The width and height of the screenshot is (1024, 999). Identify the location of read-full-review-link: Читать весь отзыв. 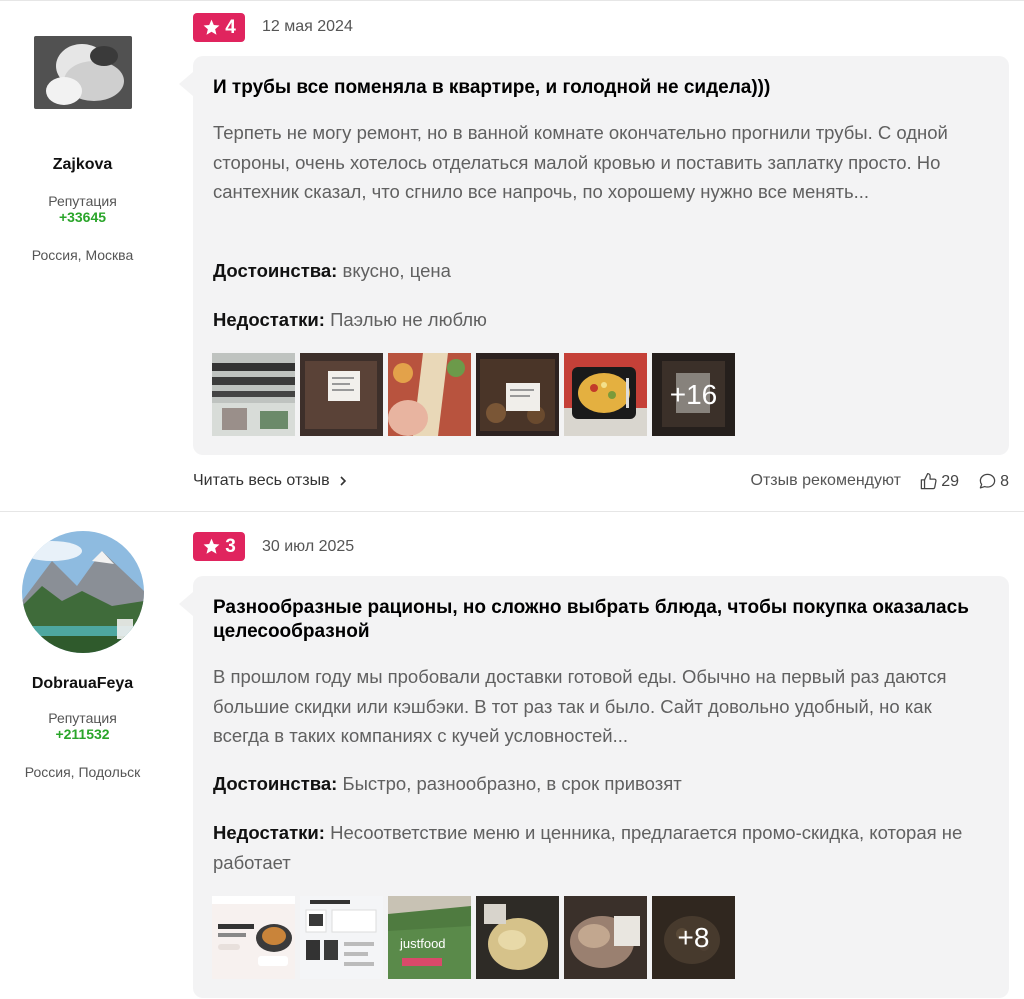
(270, 481).